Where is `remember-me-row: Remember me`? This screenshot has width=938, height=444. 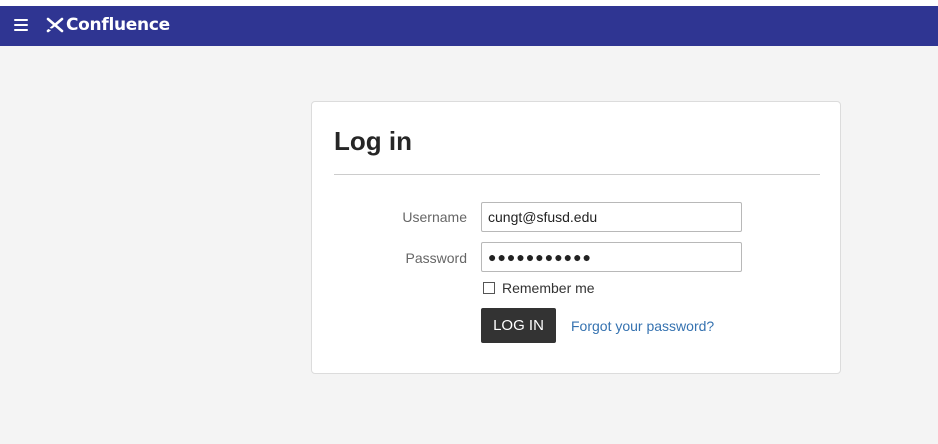 remember-me-row: Remember me is located at coordinates (539, 288).